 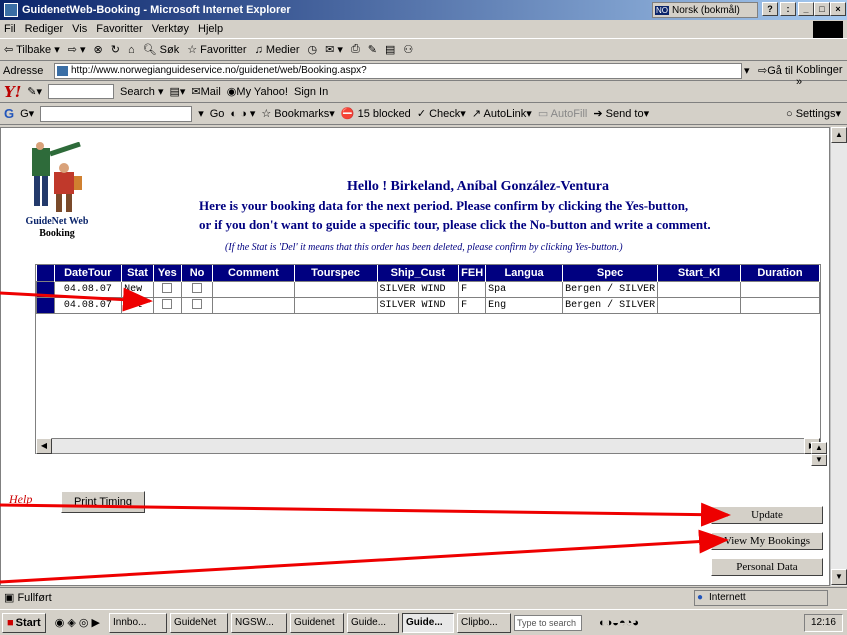 What do you see at coordinates (79, 29) in the screenshot?
I see `menu-view: Vis` at bounding box center [79, 29].